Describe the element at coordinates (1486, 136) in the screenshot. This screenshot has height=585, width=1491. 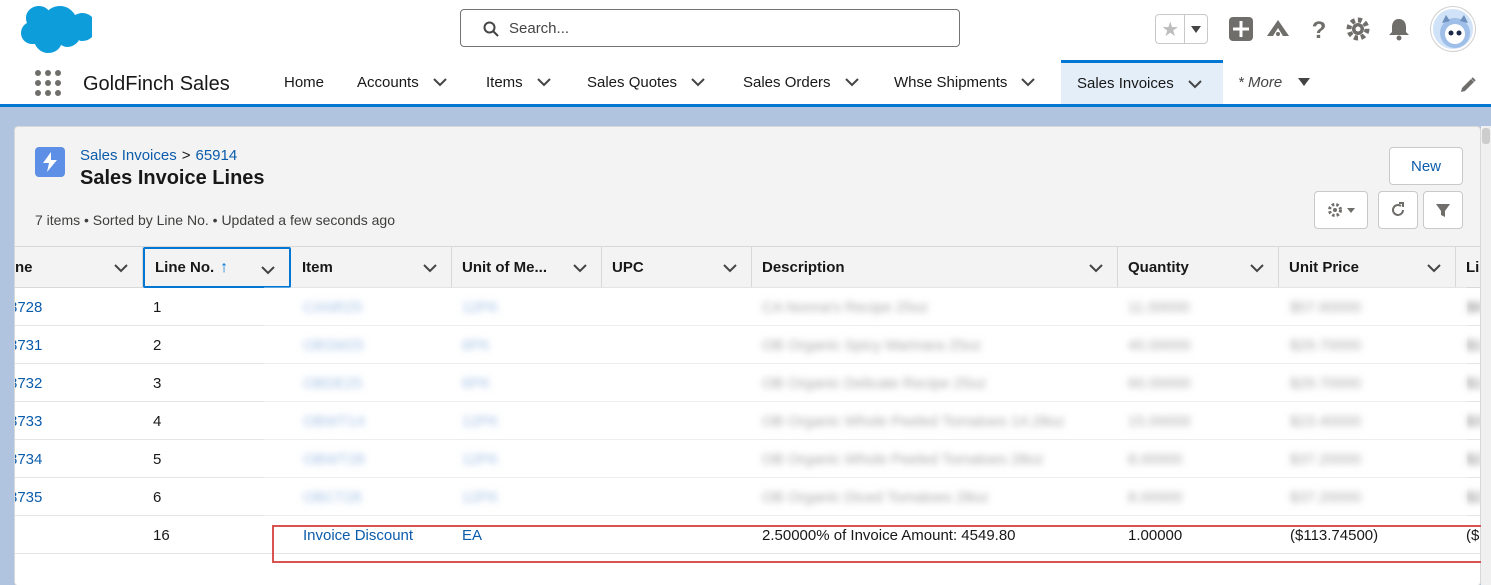
I see `scrollbar-thumb` at that location.